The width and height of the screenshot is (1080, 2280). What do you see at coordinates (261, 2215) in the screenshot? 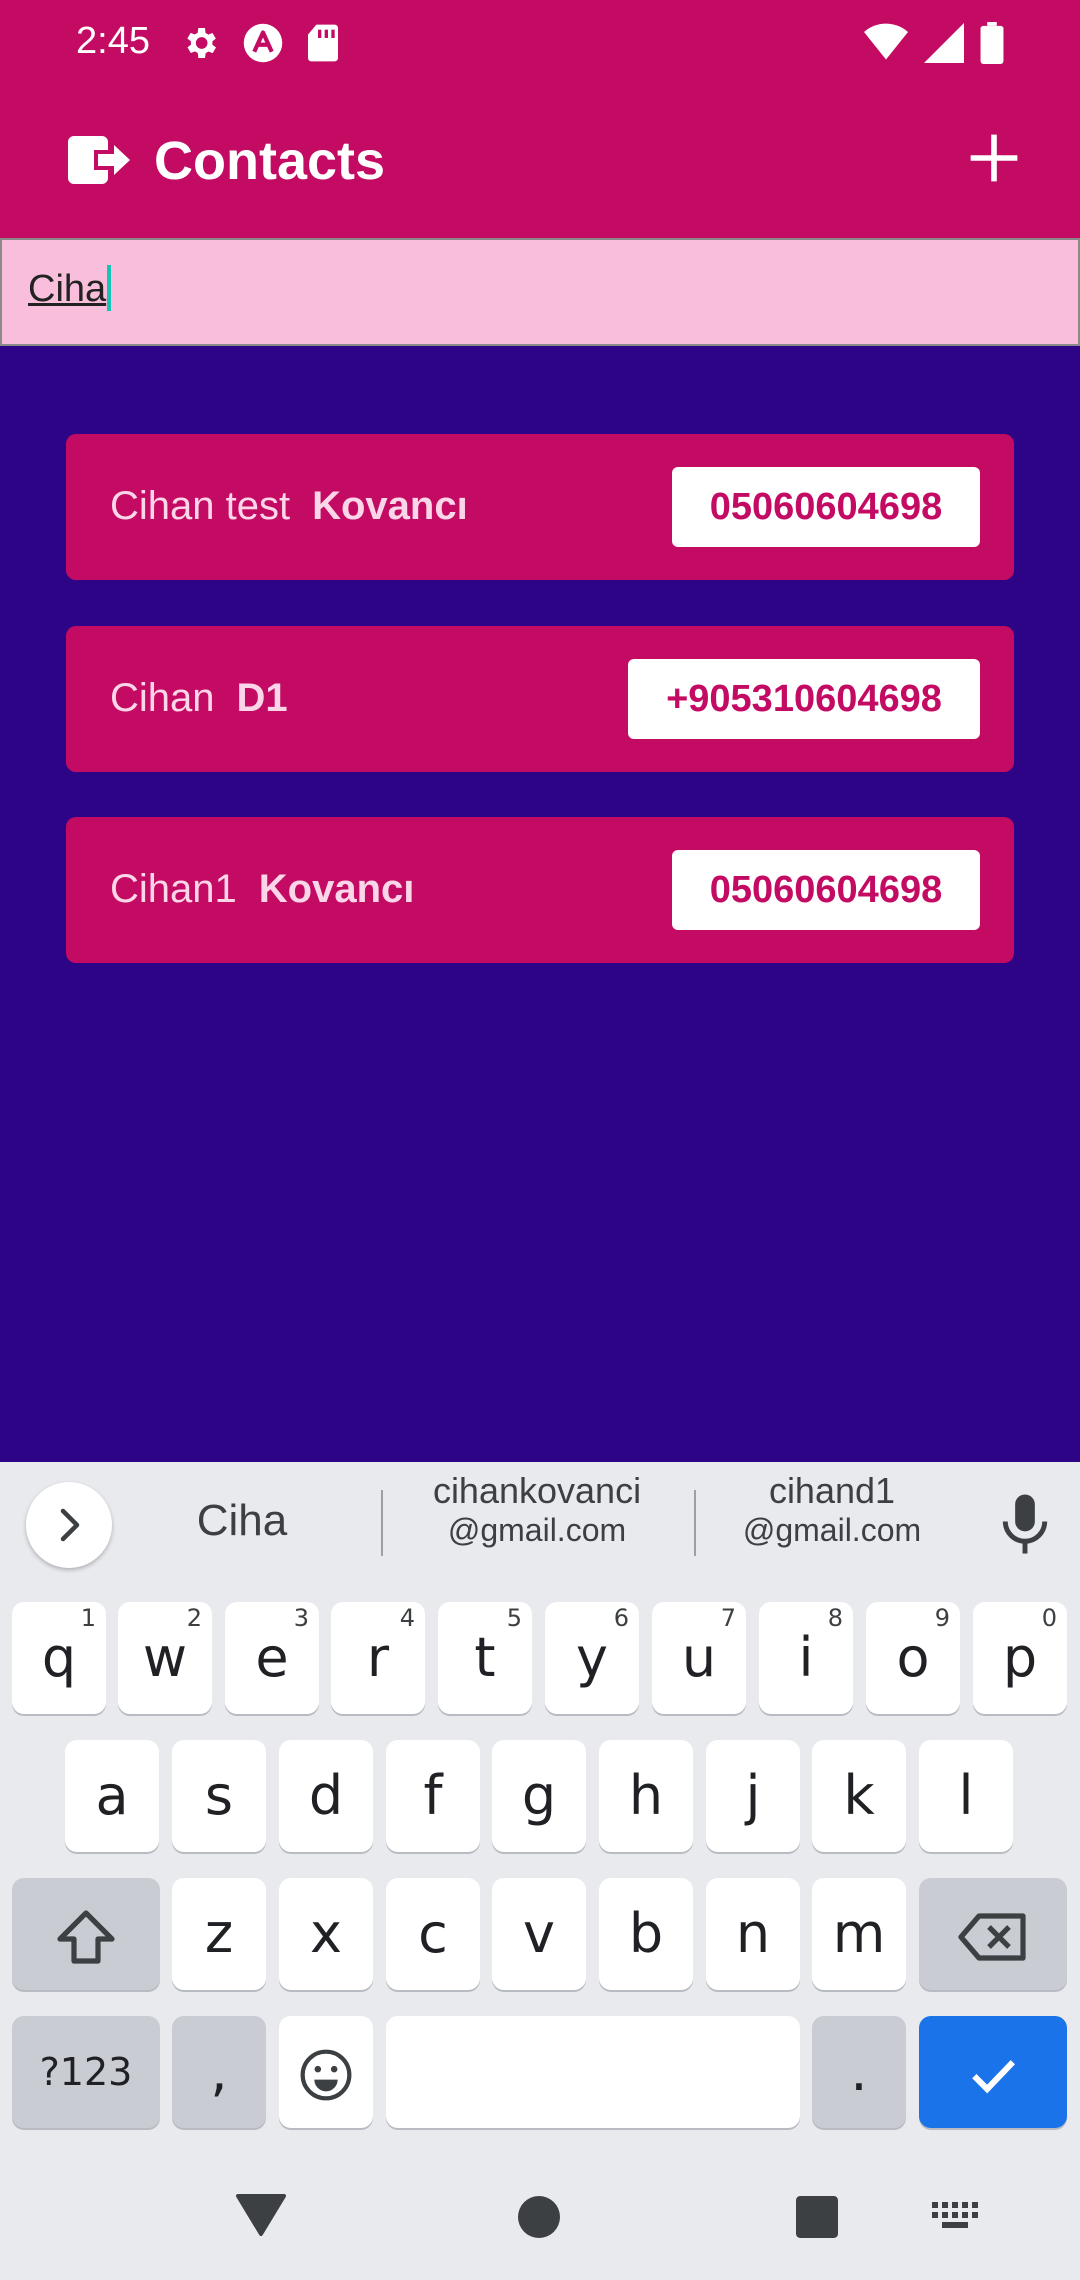
I see `back-icon` at bounding box center [261, 2215].